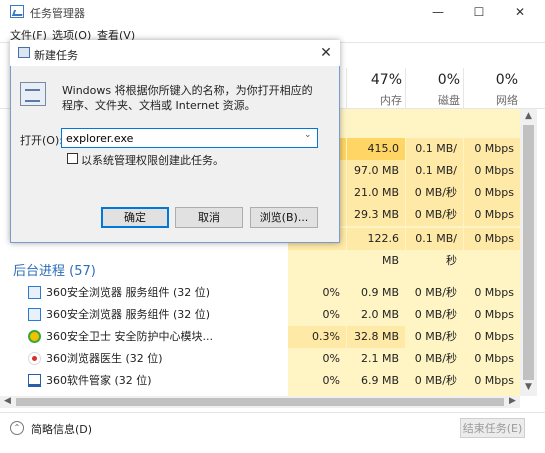  I want to click on scroll-left-icon: ◀, so click(7, 401).